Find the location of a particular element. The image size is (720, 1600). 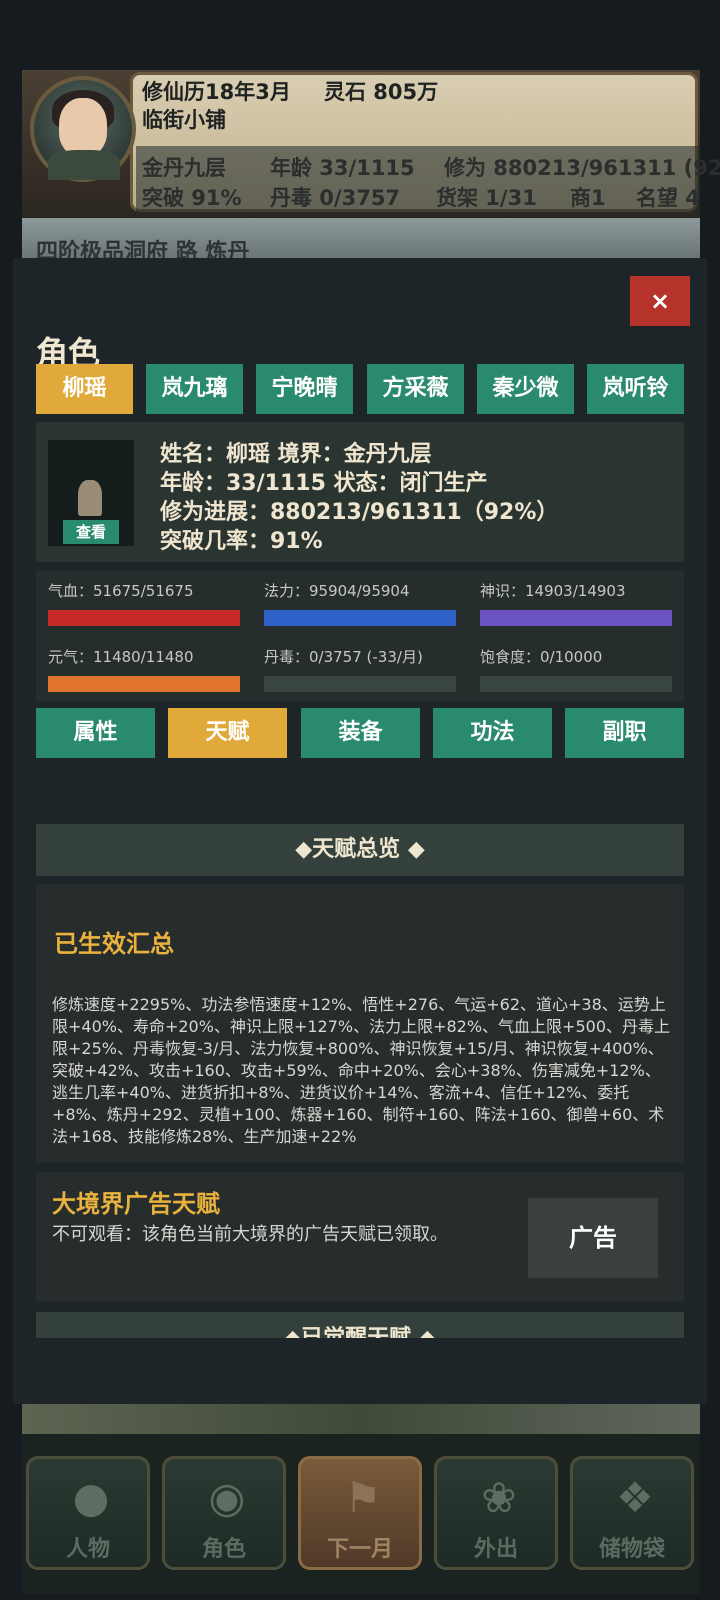

landscape-strip is located at coordinates (361, 1419).